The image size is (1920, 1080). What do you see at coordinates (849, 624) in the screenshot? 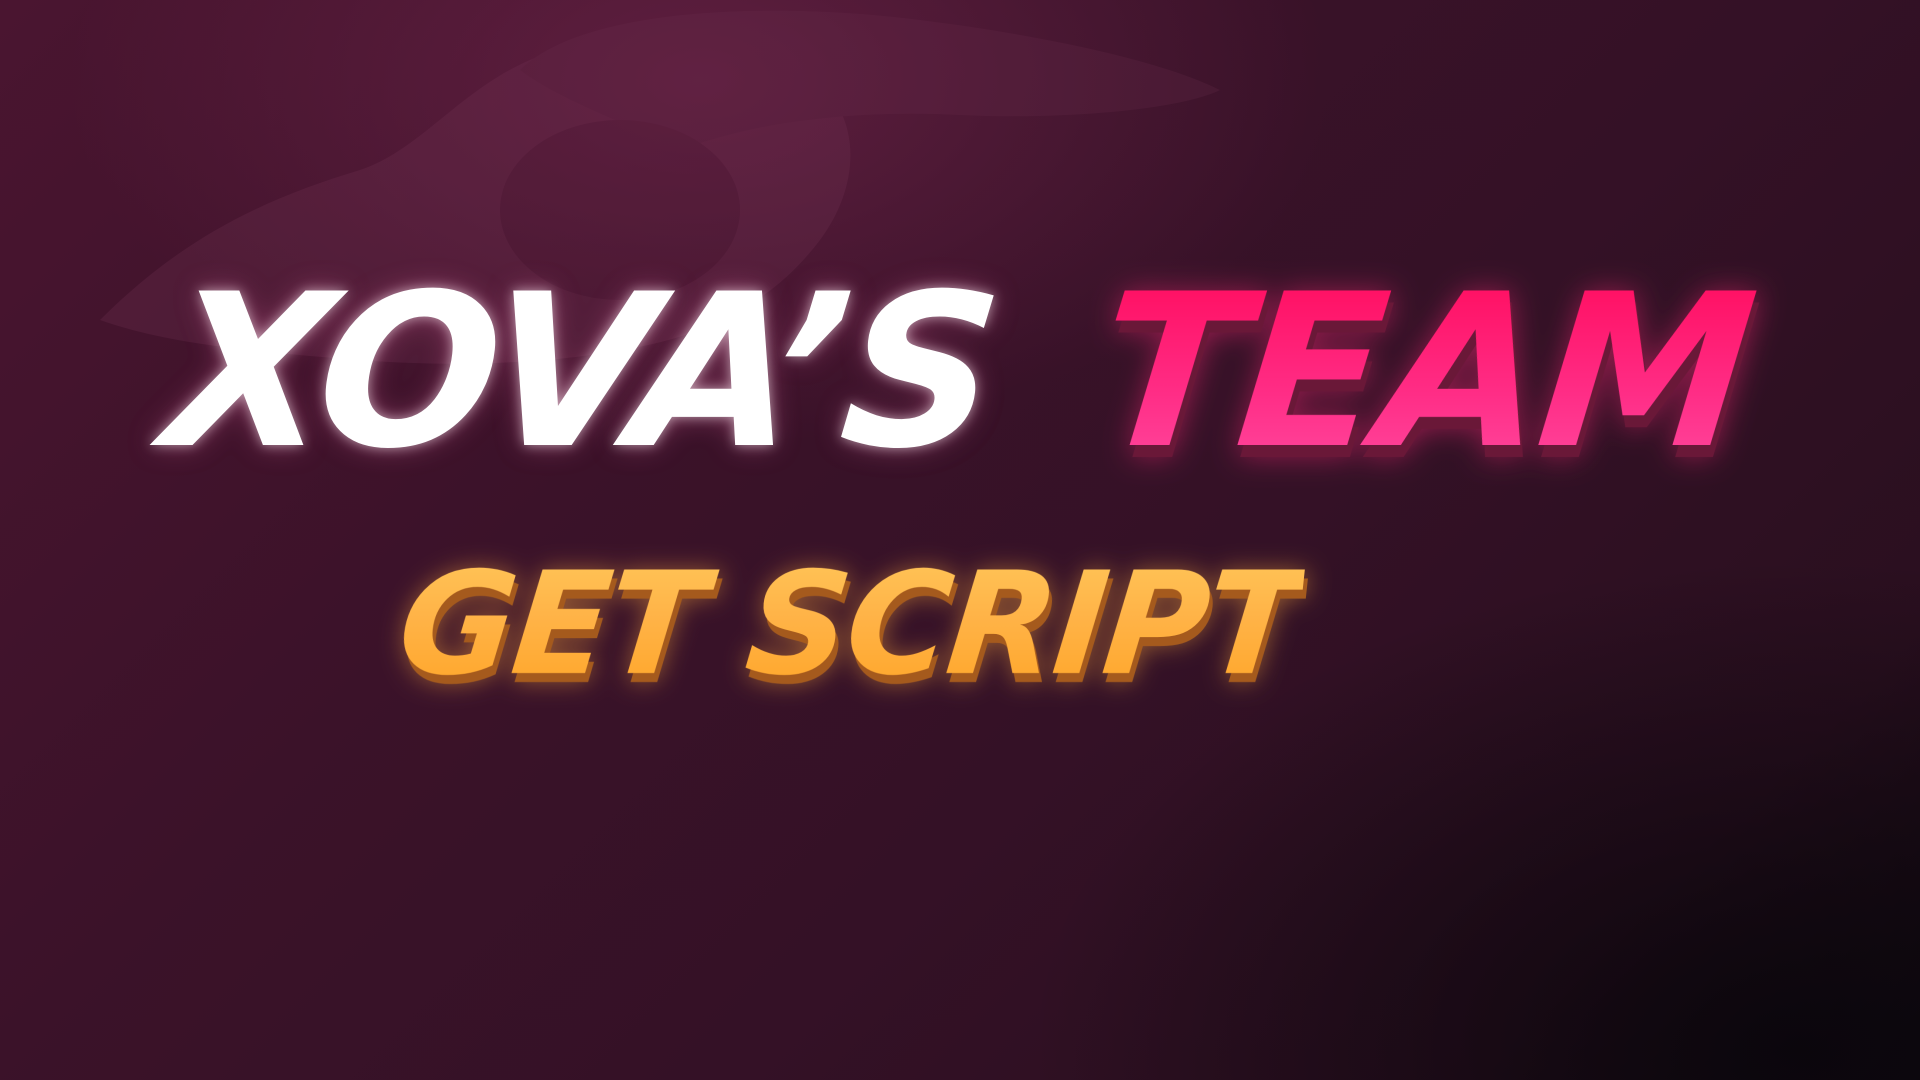
I see `get-script-button: GET SCRIPT` at bounding box center [849, 624].